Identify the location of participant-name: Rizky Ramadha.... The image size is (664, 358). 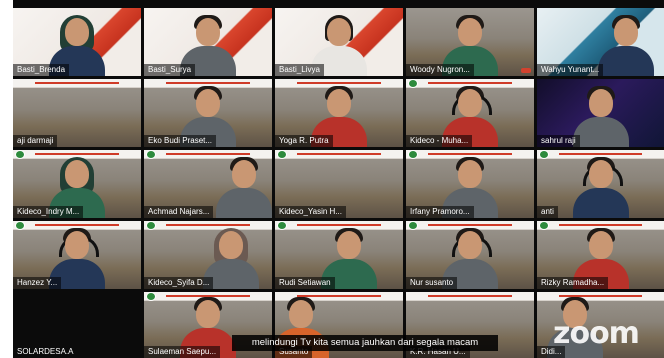
(573, 283).